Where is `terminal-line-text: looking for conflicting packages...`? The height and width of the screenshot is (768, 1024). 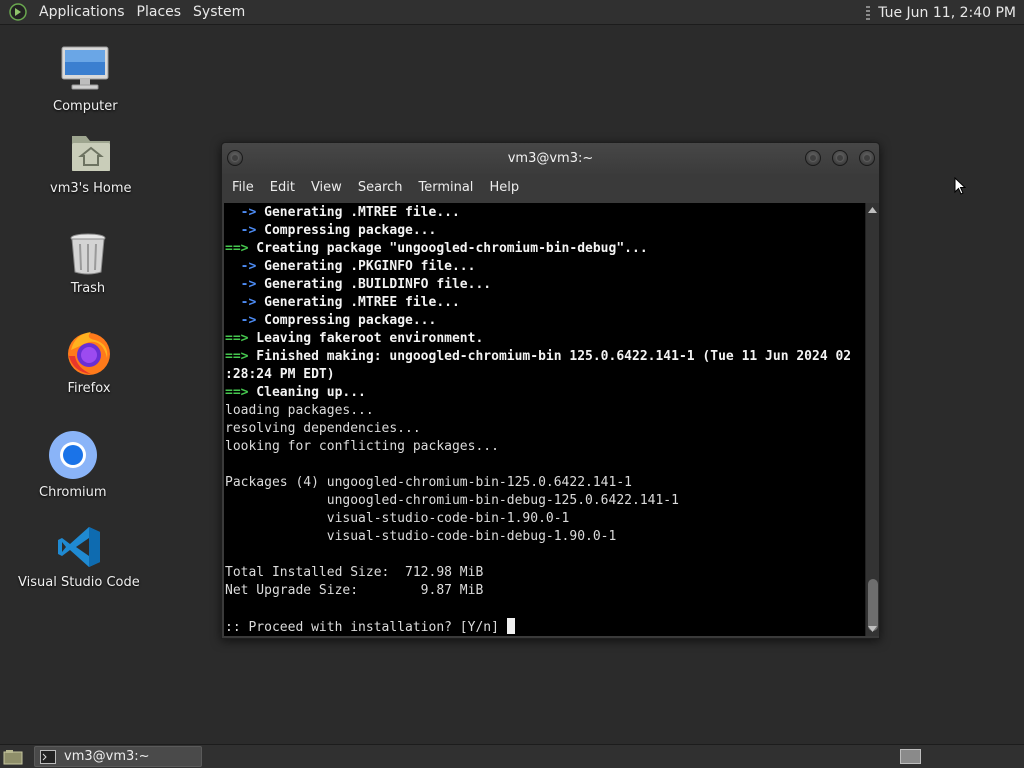 terminal-line-text: looking for conflicting packages... is located at coordinates (362, 446).